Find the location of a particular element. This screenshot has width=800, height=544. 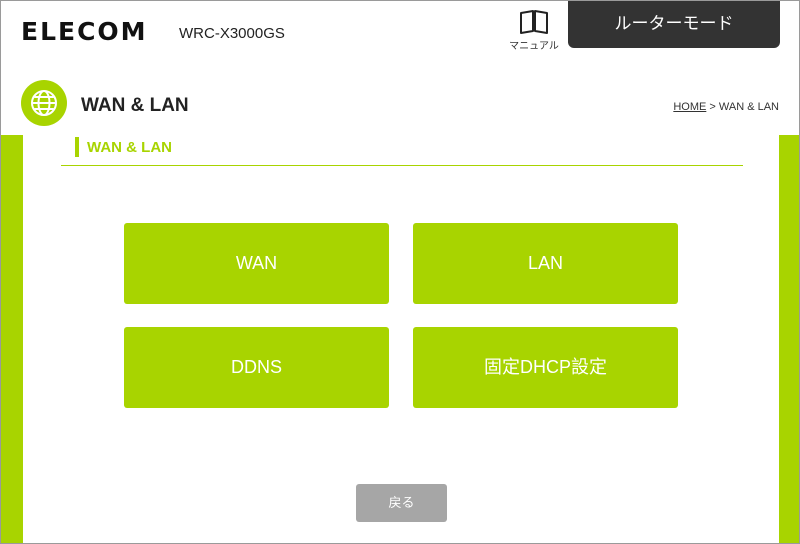

manual-link: マニュアル is located at coordinates (534, 31).